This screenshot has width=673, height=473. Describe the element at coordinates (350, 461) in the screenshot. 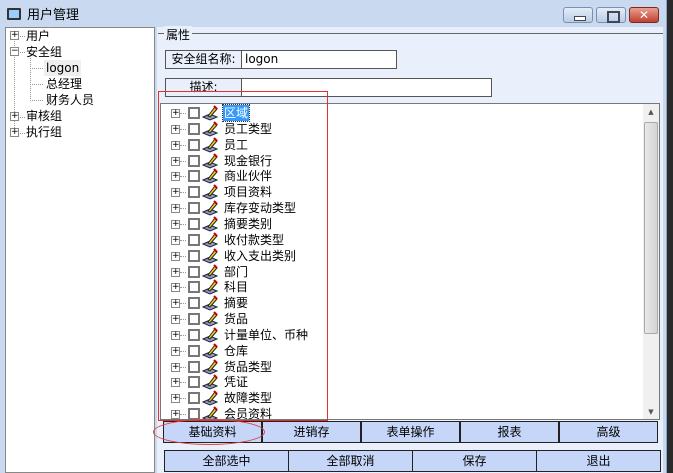

I see `action-button: 全部取消` at that location.